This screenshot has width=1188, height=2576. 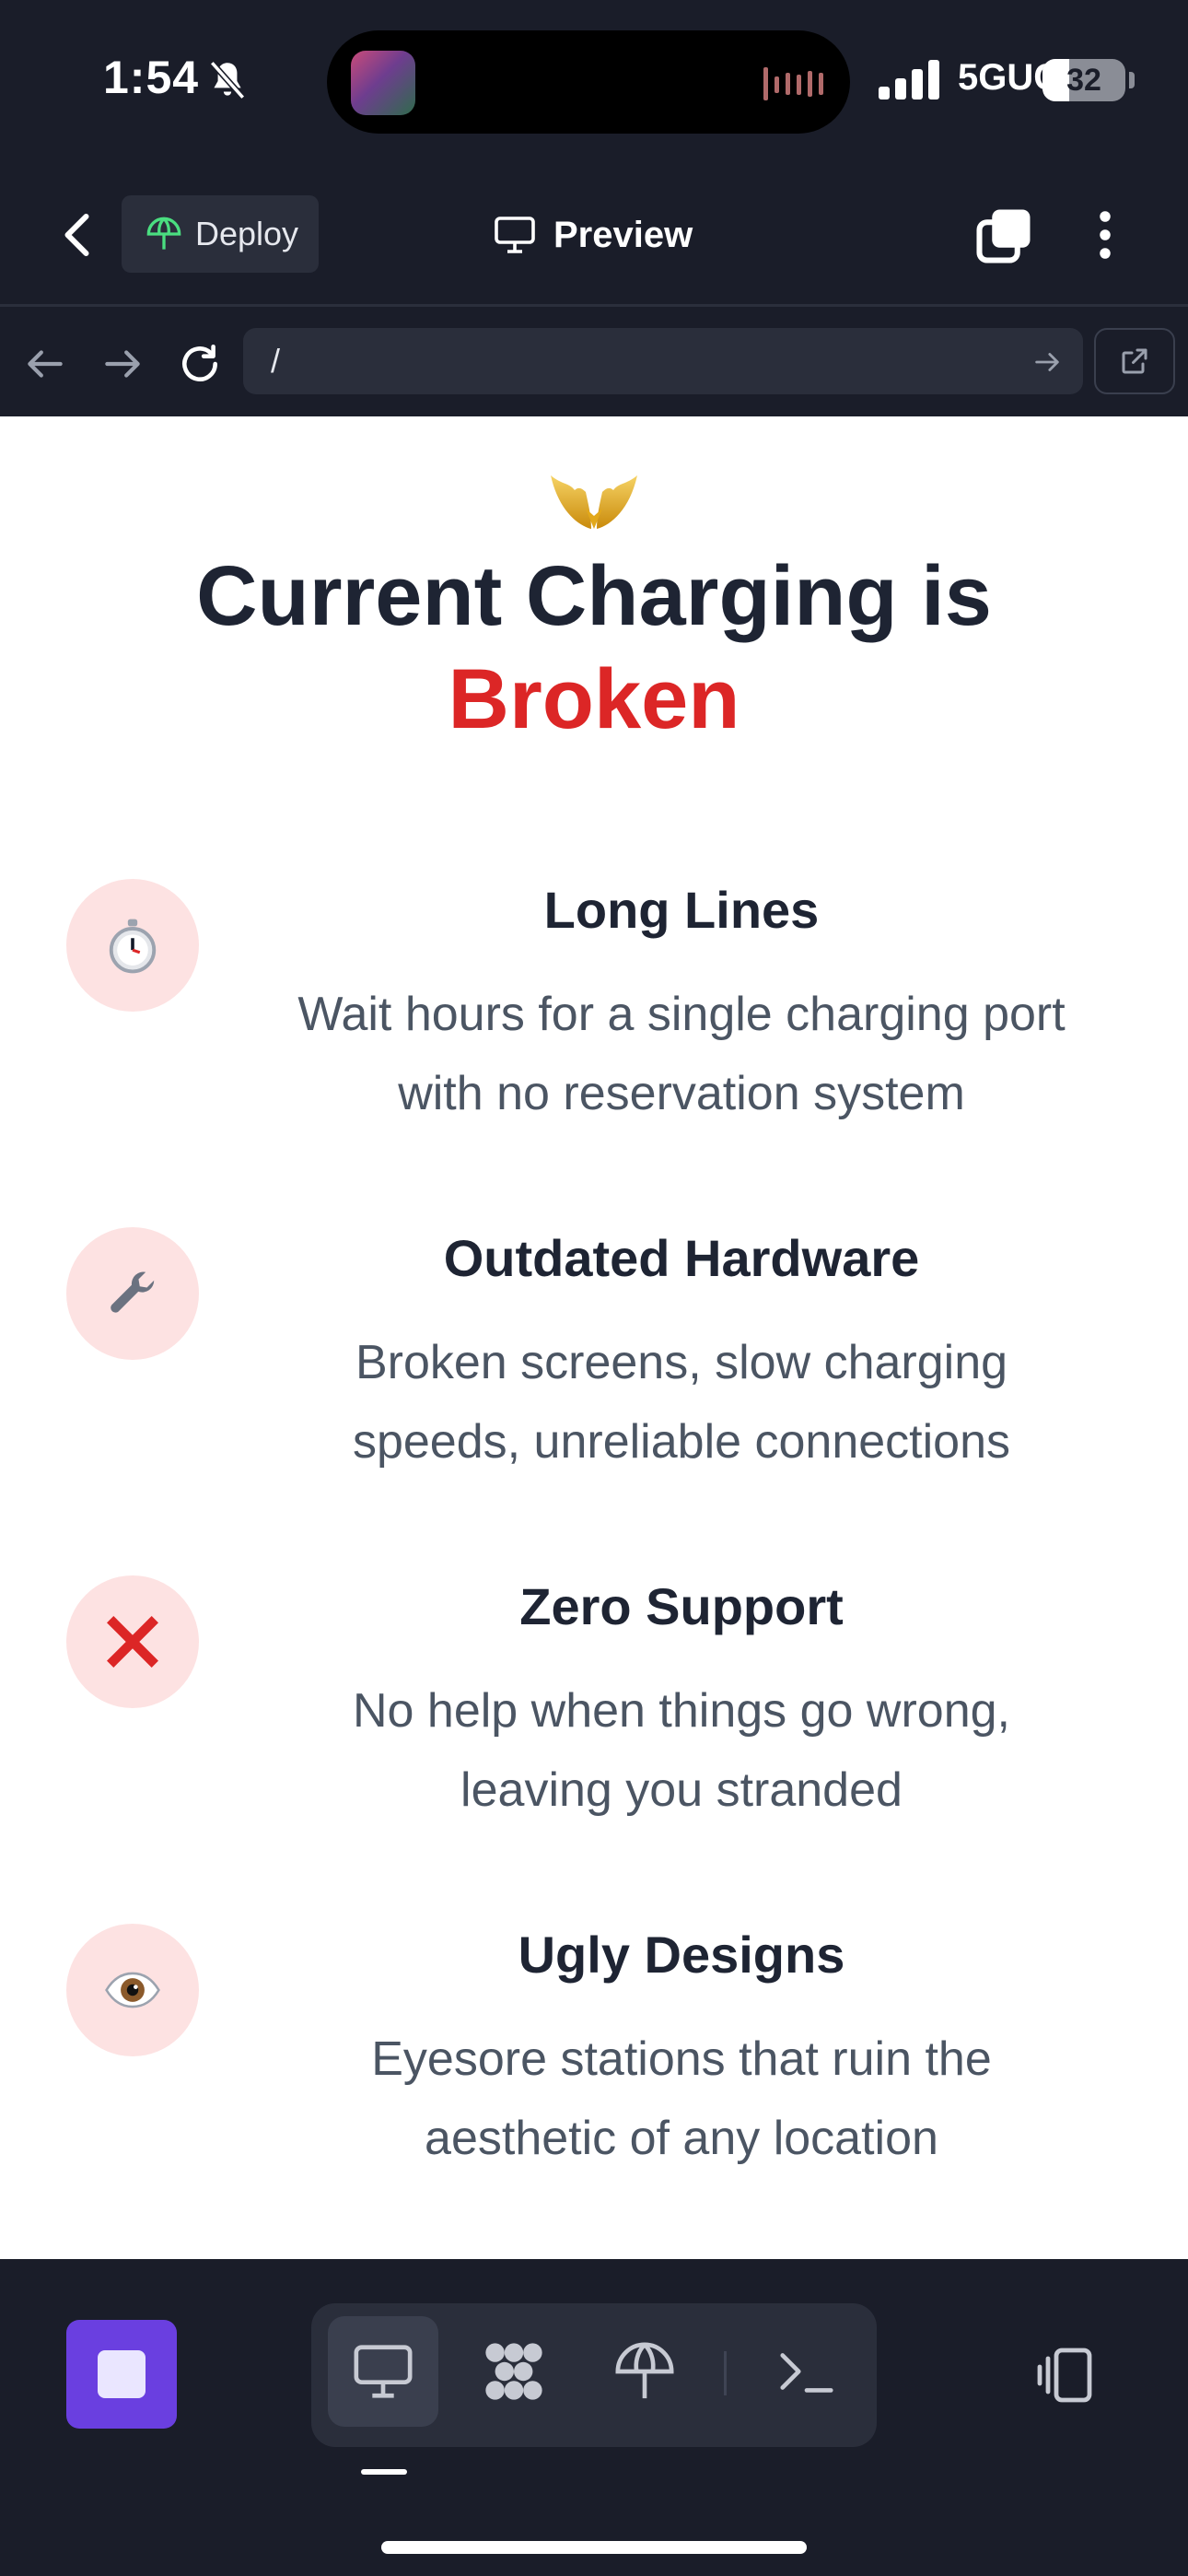 I want to click on wrench-icon, so click(x=133, y=1292).